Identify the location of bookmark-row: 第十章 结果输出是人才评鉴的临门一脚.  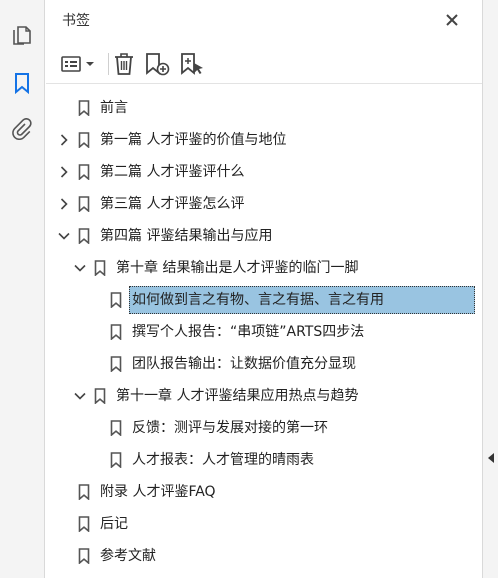
(264, 268).